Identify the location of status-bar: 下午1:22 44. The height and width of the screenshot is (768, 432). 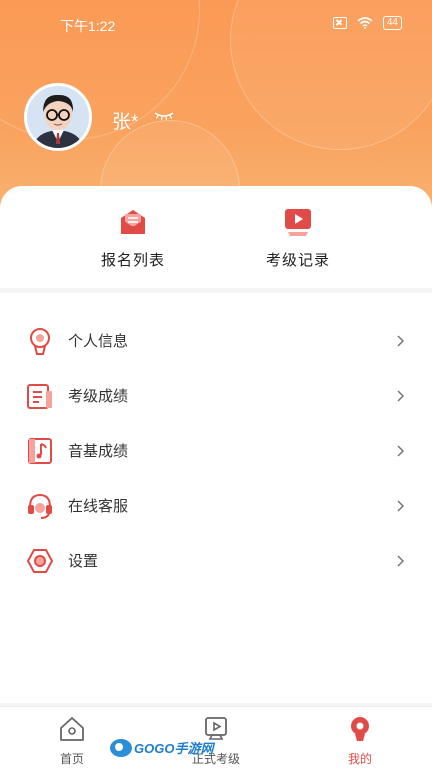
(216, 24).